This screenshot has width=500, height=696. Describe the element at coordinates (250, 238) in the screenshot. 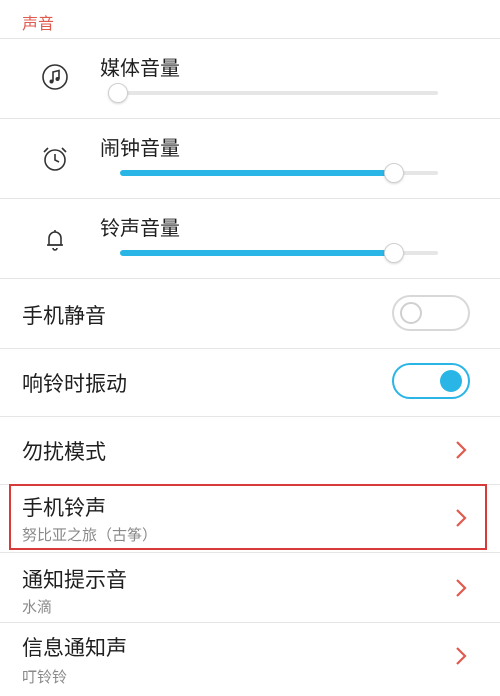

I see `ringtone-volume-row: 铃声音量` at that location.